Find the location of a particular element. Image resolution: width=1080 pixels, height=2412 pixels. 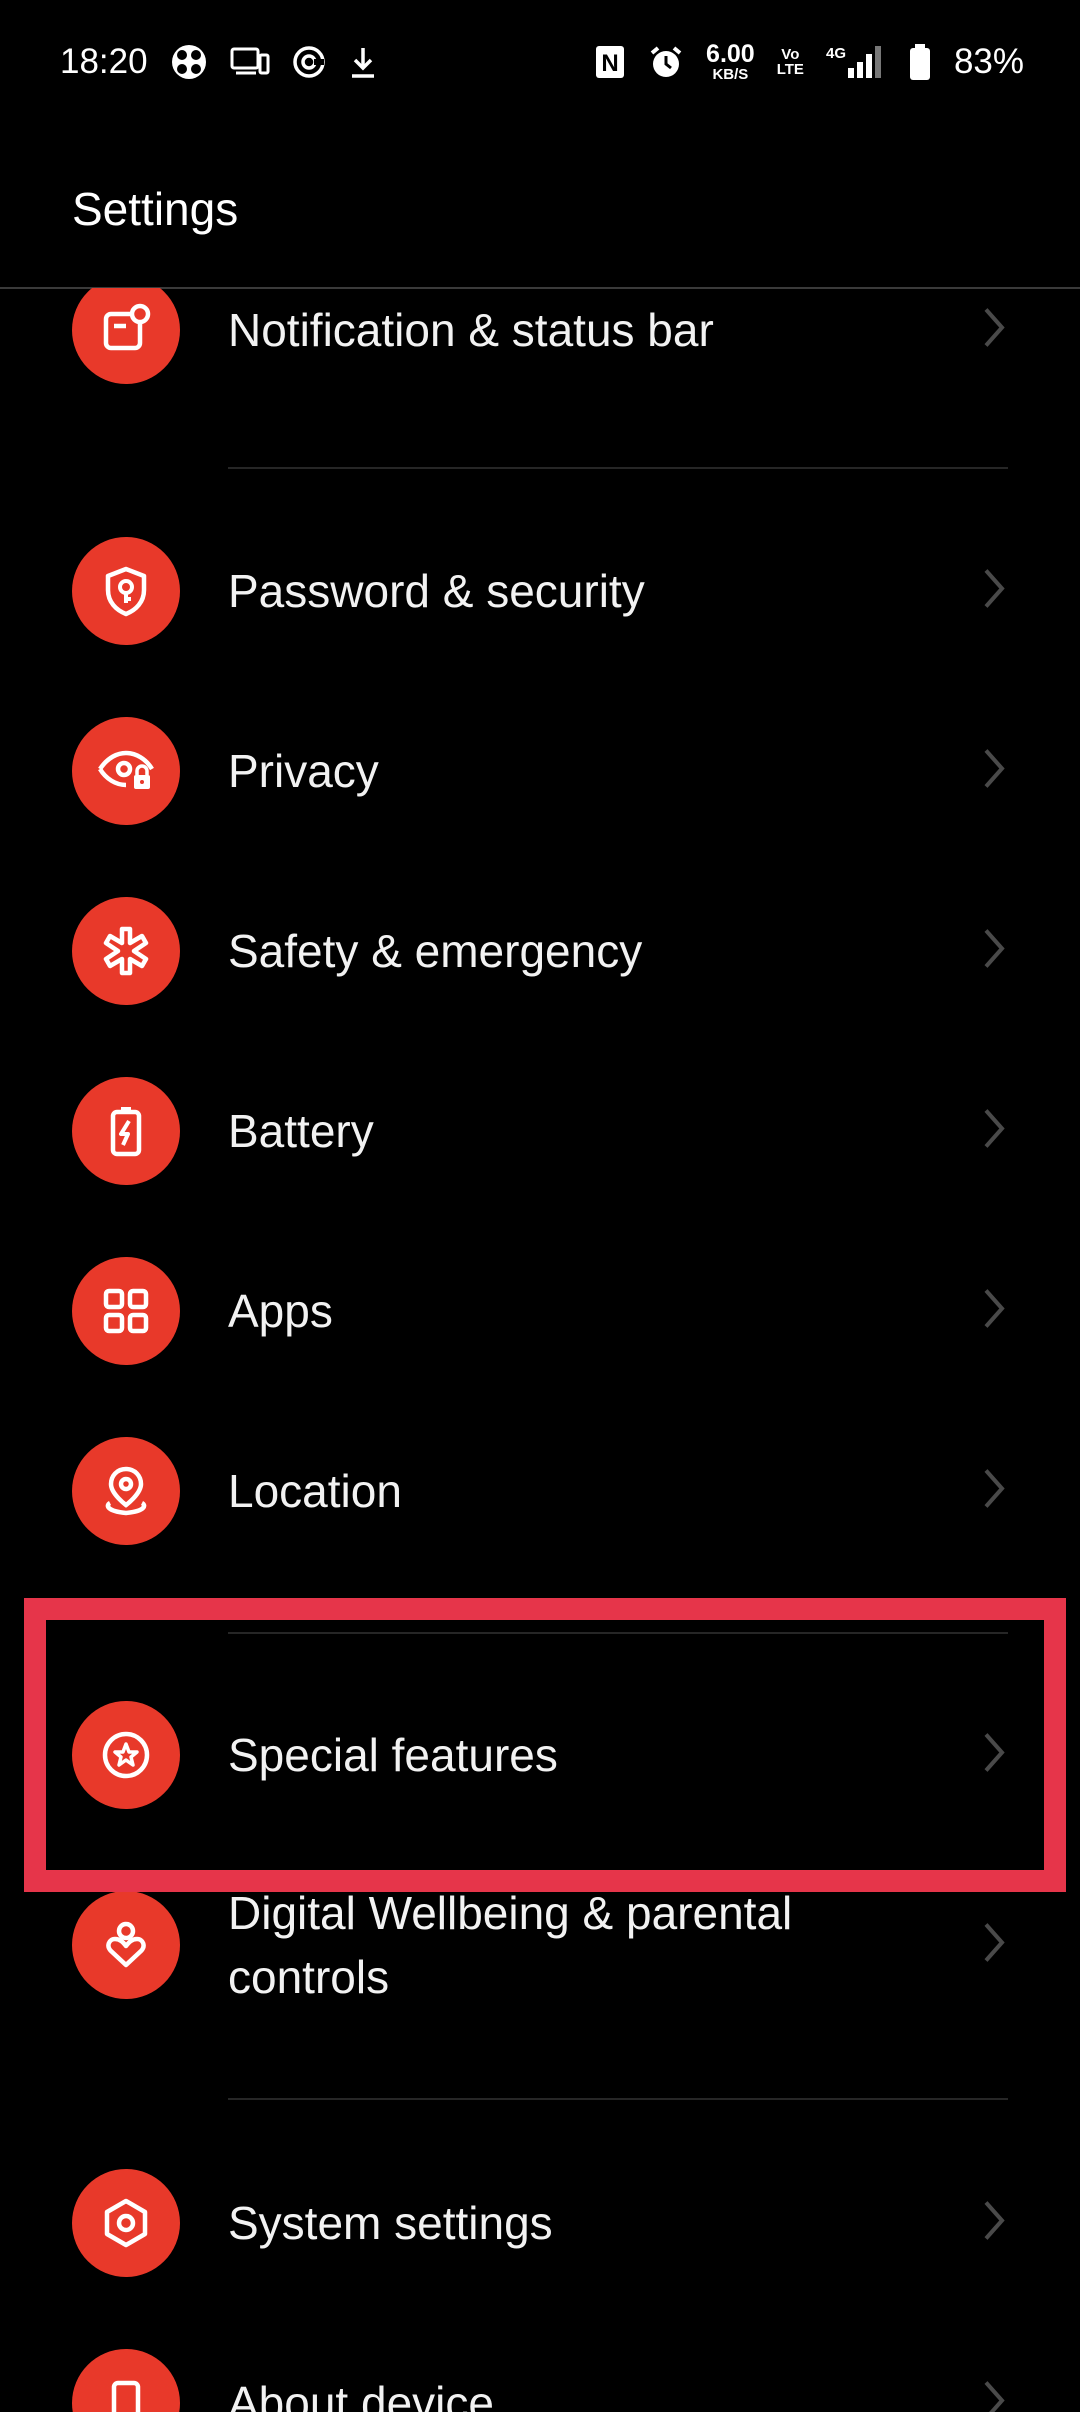

person-heart-icon is located at coordinates (126, 1945).